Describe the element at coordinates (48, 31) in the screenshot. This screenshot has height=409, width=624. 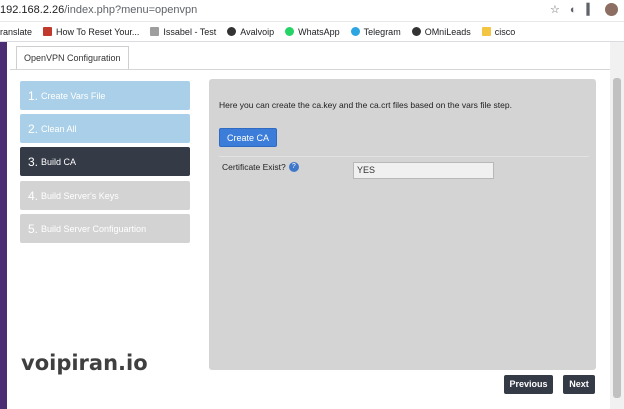
I see `bookmark-favicon-icon` at that location.